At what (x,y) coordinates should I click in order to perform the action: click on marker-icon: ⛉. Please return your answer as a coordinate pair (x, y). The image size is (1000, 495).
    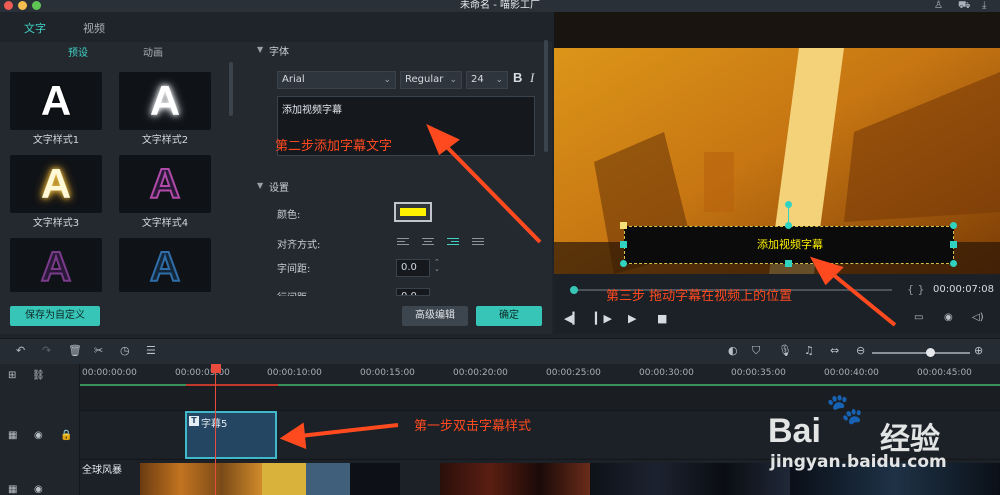
    Looking at the image, I should click on (756, 351).